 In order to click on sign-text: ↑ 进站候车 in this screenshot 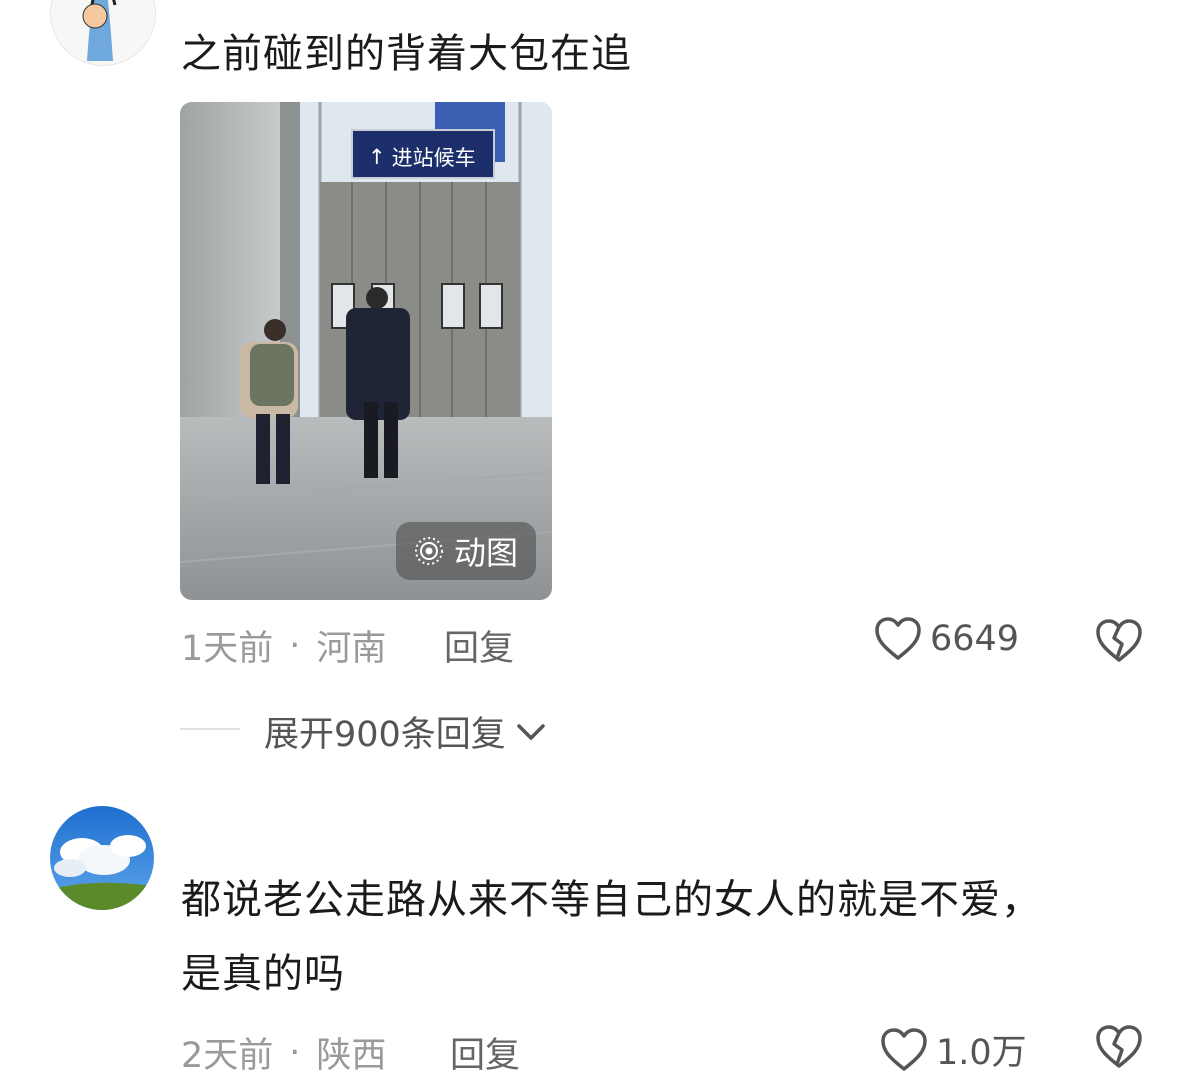, I will do `click(422, 157)`.